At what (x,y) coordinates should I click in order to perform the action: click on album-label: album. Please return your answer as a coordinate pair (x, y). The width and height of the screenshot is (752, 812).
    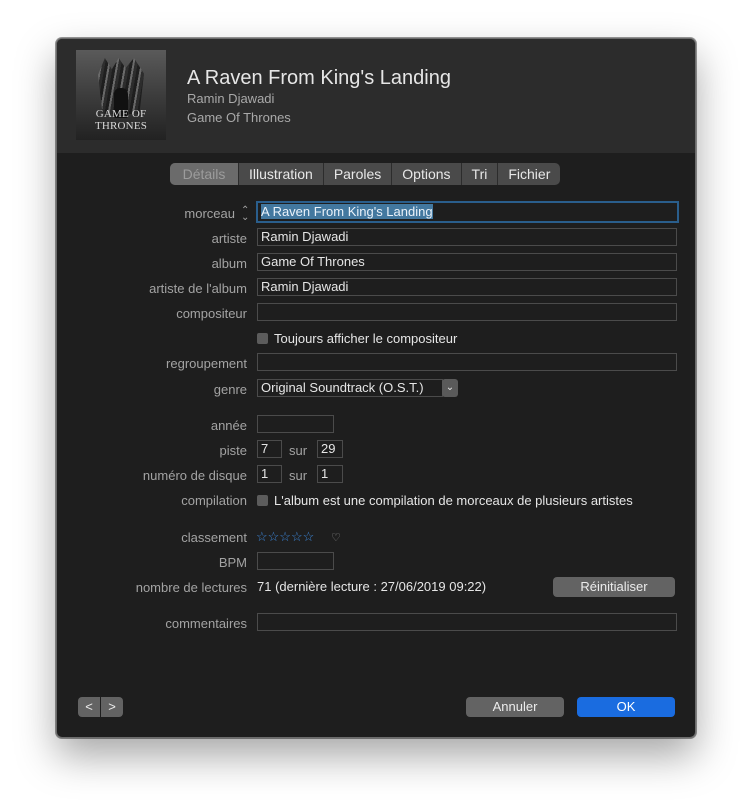
    Looking at the image, I should click on (229, 263).